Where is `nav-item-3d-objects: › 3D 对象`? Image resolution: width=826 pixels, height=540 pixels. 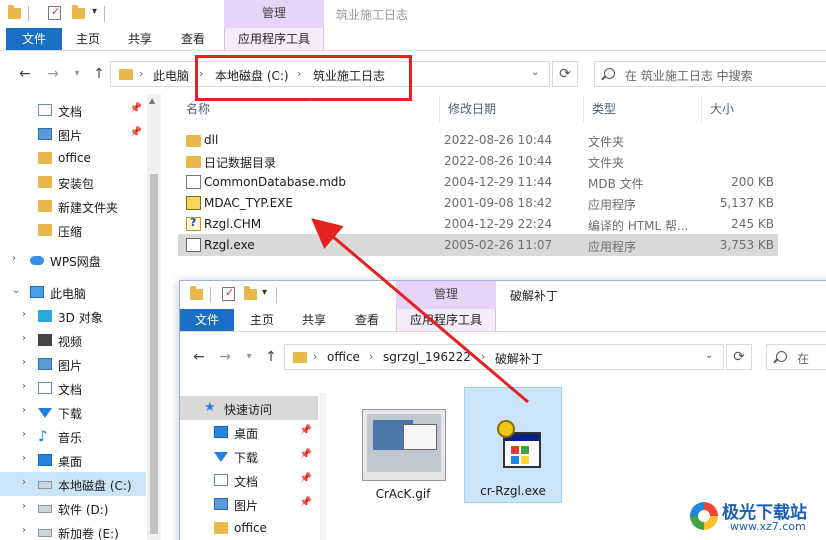
nav-item-3d-objects: › 3D 对象 is located at coordinates (73, 316).